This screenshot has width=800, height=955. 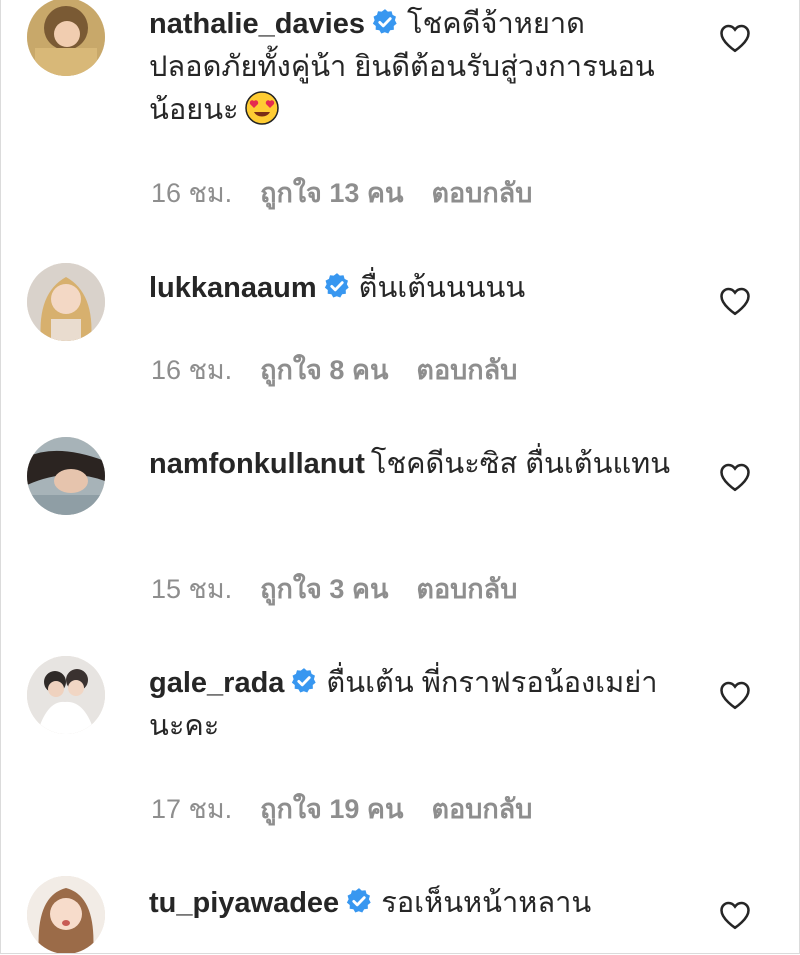 What do you see at coordinates (261, 108) in the screenshot?
I see `heart-eyes-emoji-icon` at bounding box center [261, 108].